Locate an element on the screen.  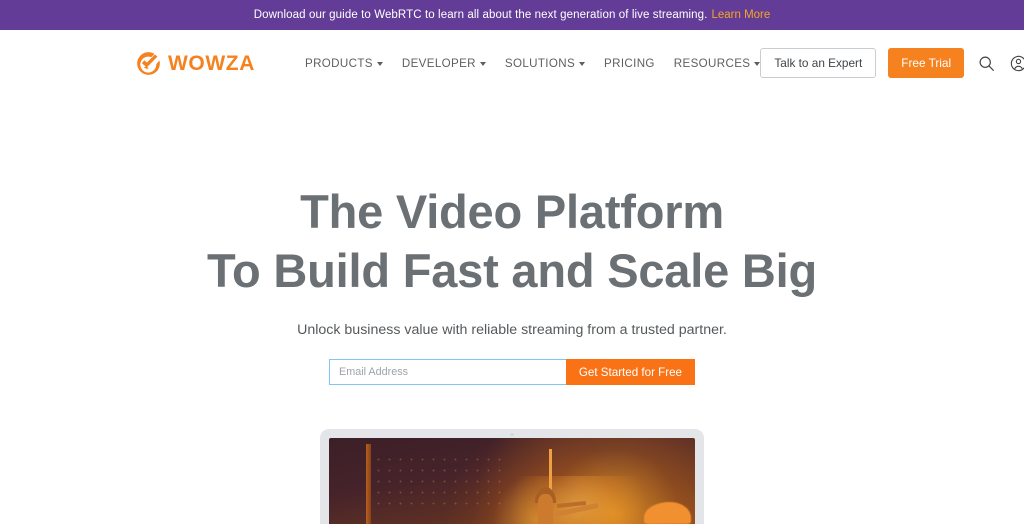
nav-item-pricing: PRICING is located at coordinates (629, 63).